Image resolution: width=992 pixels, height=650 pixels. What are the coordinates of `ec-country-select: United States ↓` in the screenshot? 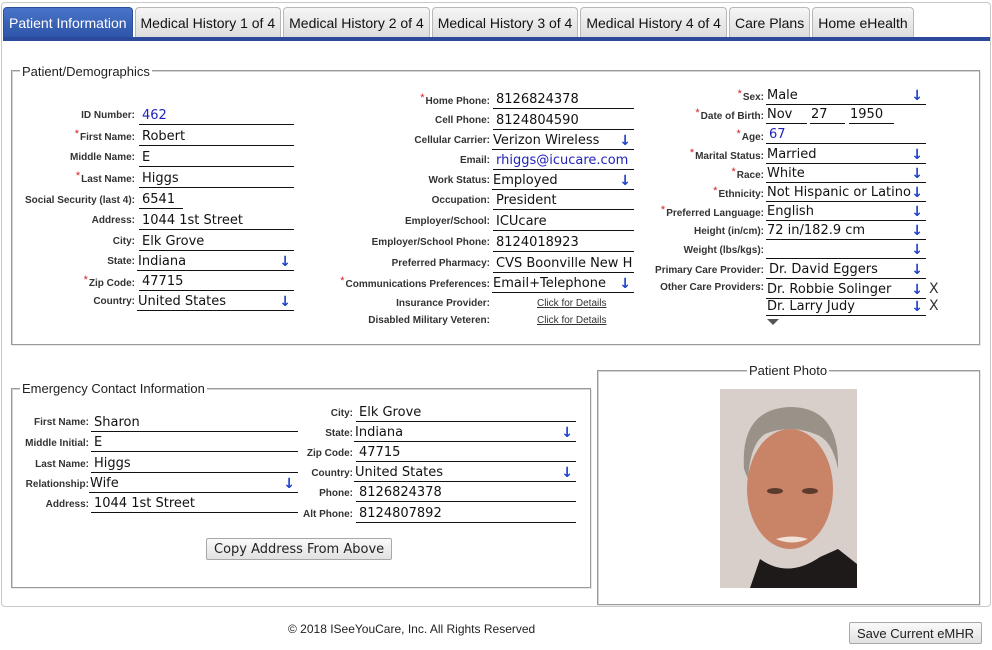 It's located at (465, 473).